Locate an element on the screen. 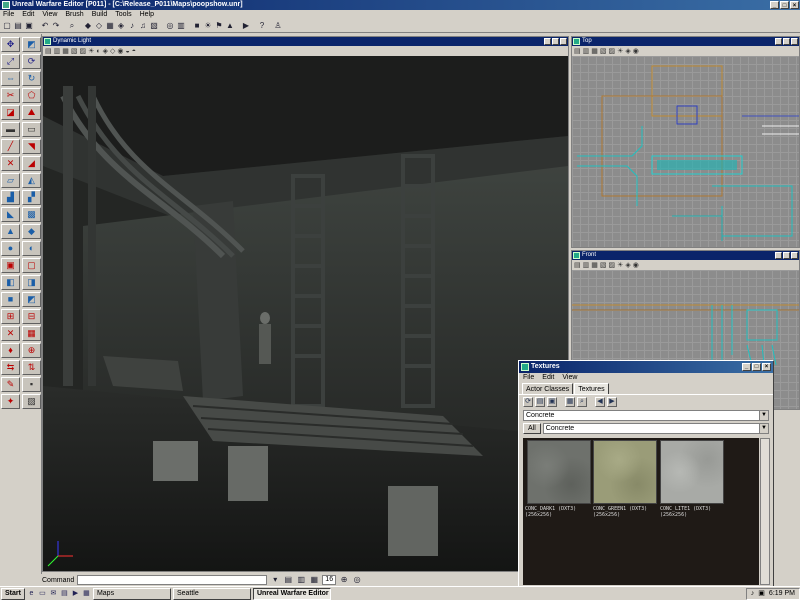  intersect-icon: ◧ is located at coordinates (10, 282).